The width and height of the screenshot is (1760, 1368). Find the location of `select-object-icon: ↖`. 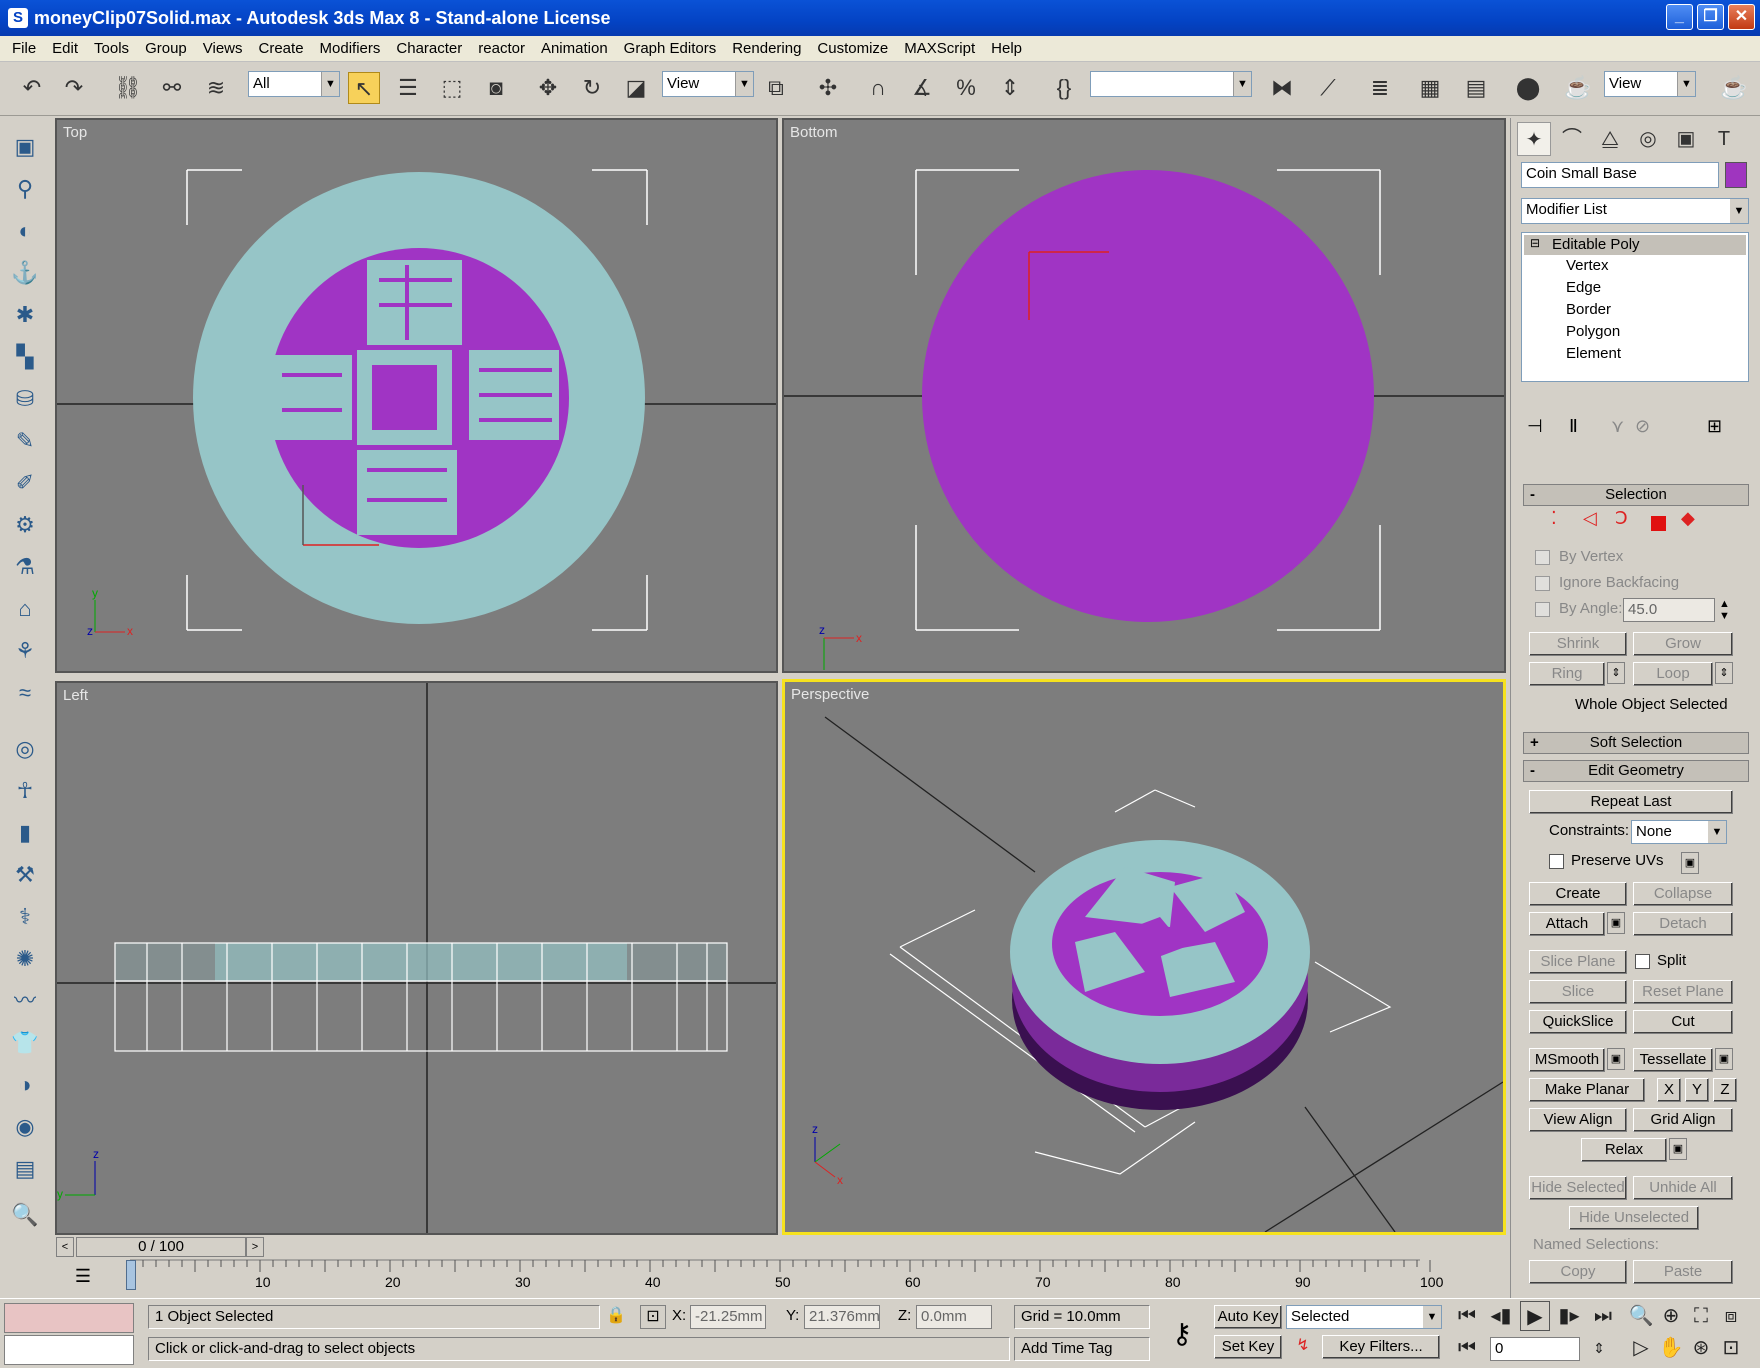

select-object-icon: ↖ is located at coordinates (364, 88).